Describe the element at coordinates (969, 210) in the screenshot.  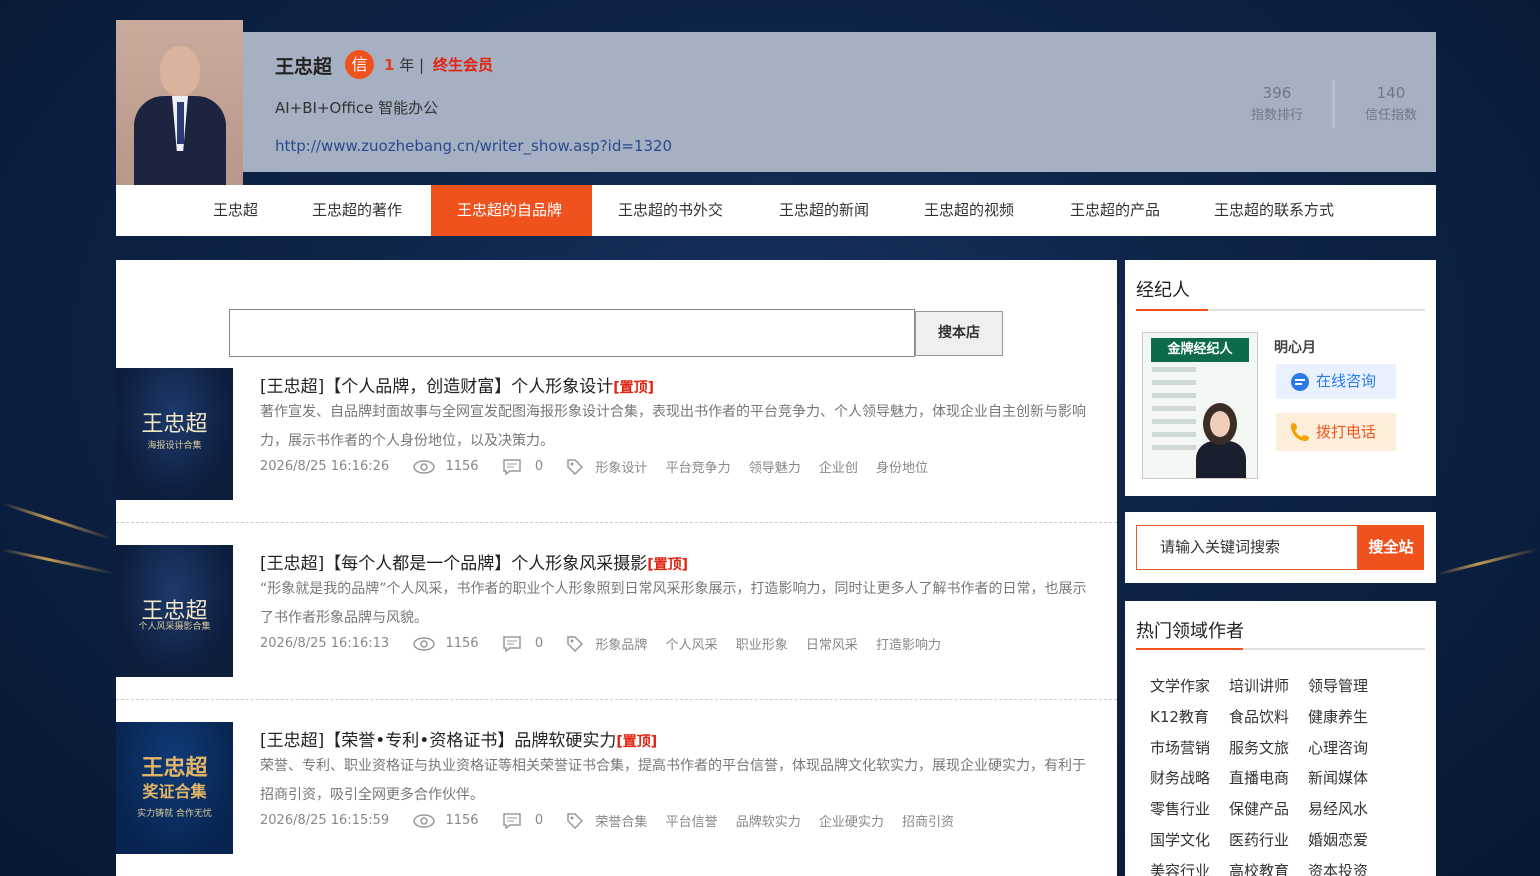
I see `nav-item-videos: 王忠超的视频` at that location.